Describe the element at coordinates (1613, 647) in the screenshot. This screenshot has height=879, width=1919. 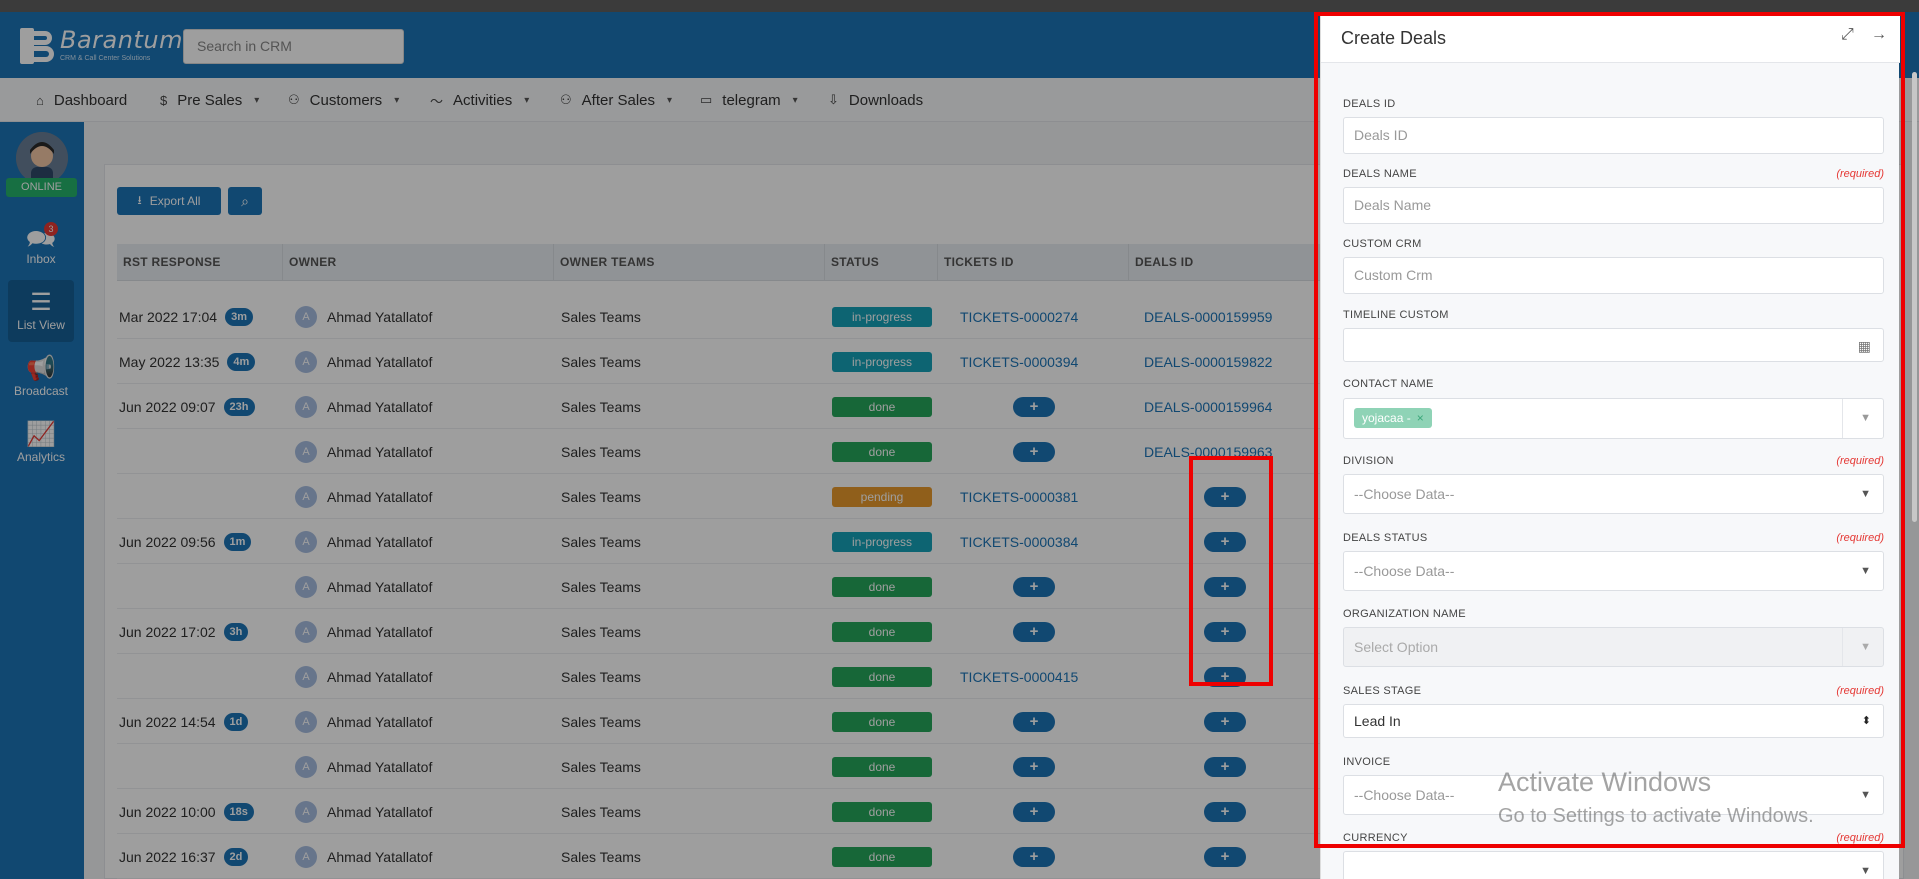
I see `organization-name-select: Select Option ▼` at that location.